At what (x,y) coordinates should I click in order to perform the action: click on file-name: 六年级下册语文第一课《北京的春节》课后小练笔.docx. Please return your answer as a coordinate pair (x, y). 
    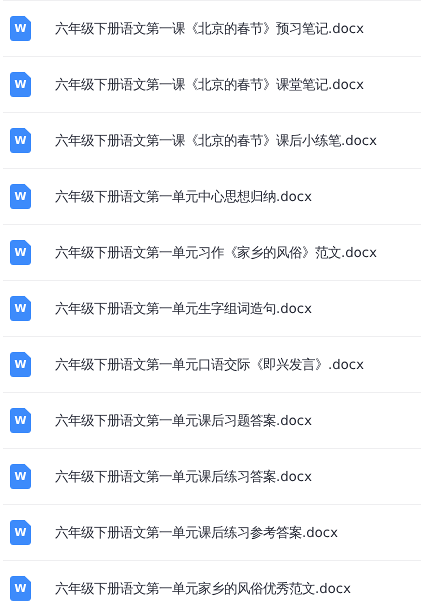
    Looking at the image, I should click on (216, 141).